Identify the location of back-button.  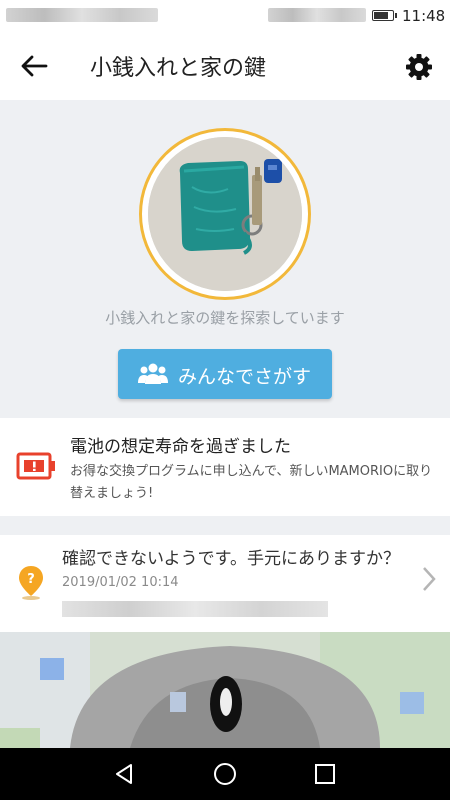
(34, 66).